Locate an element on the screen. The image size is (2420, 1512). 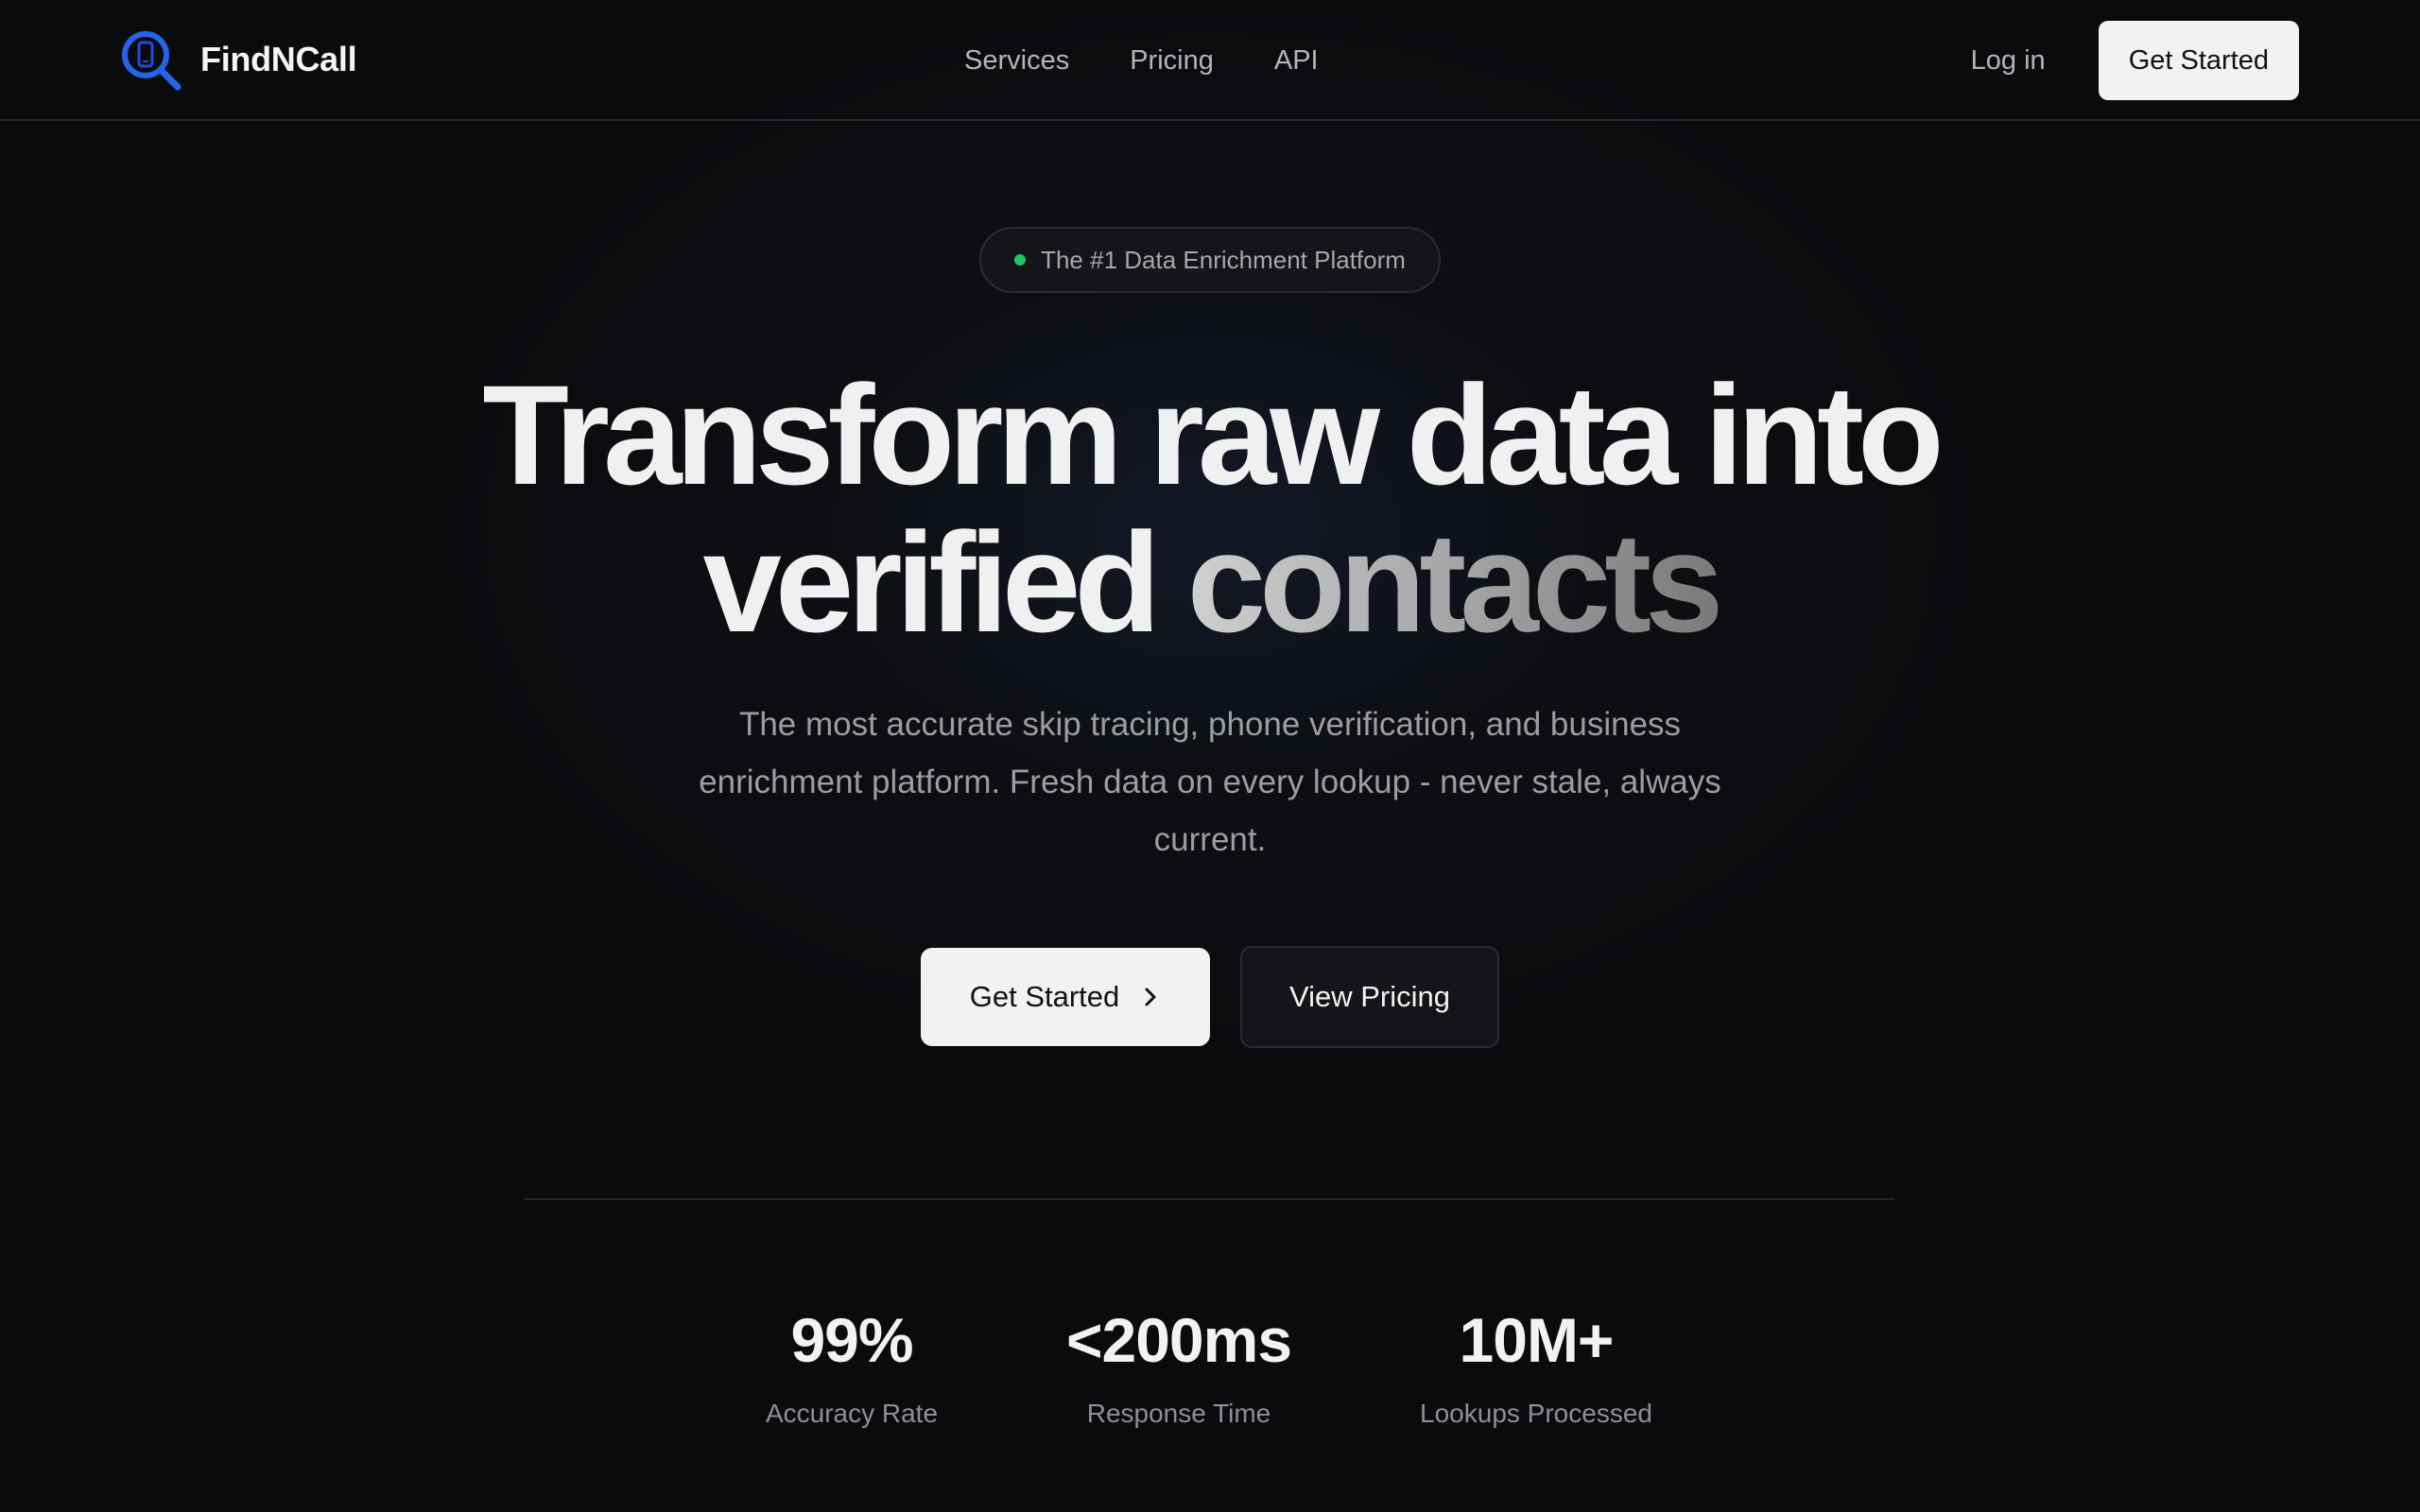
stat-label: Response Time is located at coordinates (1178, 1413).